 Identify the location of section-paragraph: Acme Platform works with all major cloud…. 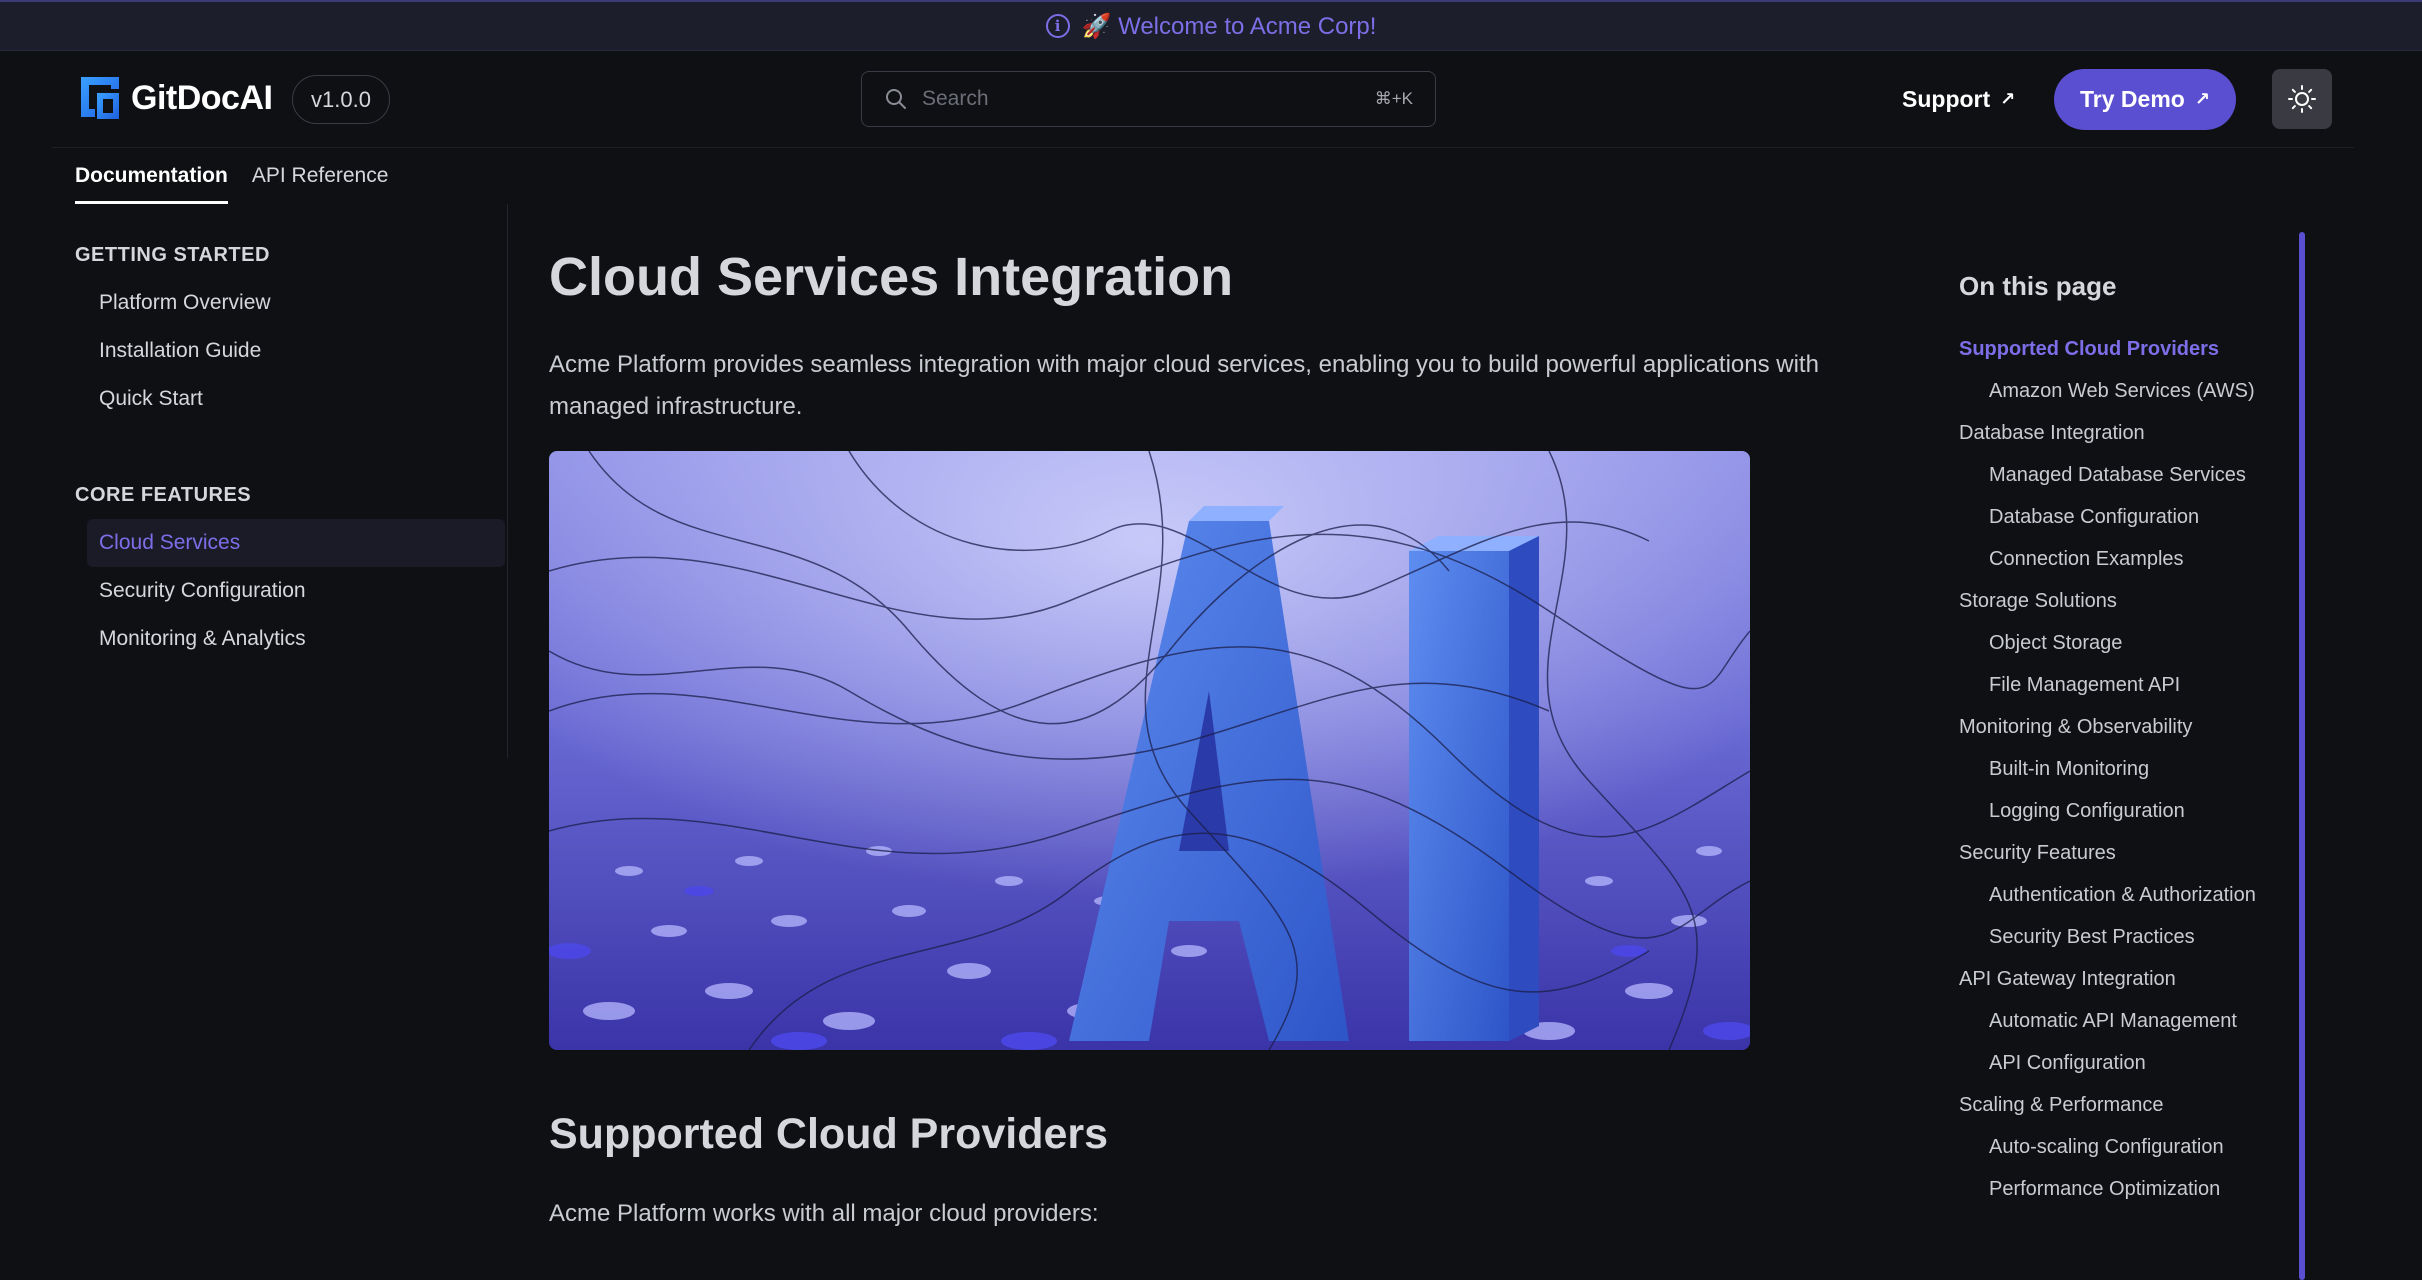
(824, 1213).